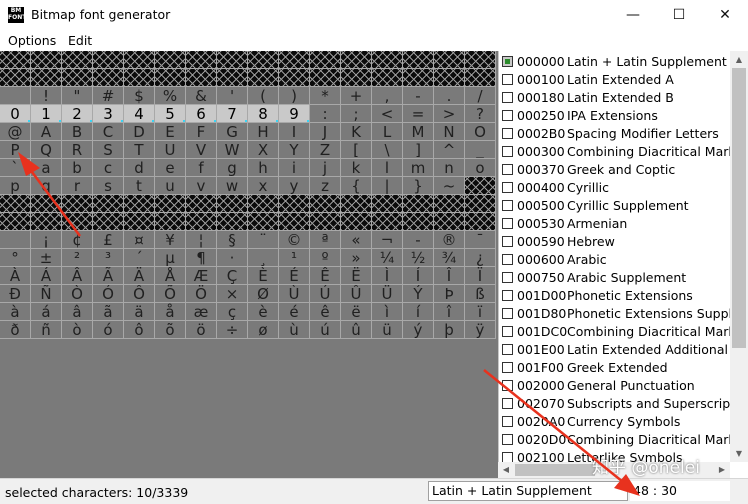  Describe the element at coordinates (108, 168) in the screenshot. I see `glyph-cell: c` at that location.